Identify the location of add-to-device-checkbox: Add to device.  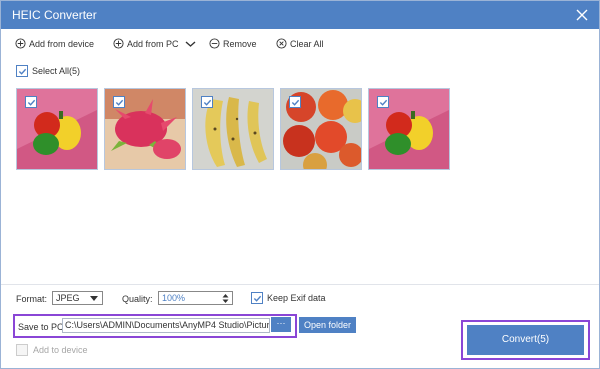
(52, 350).